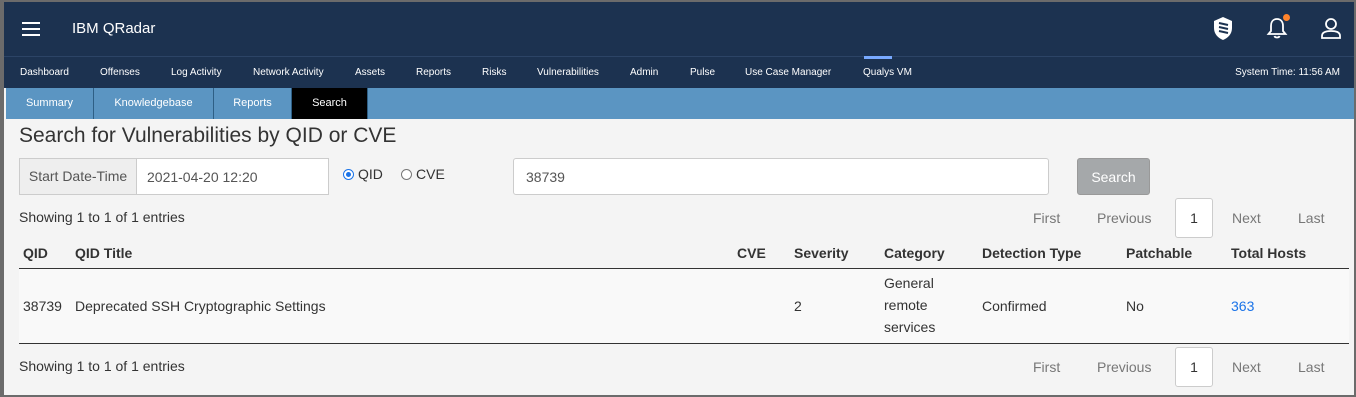  What do you see at coordinates (330, 103) in the screenshot?
I see `tab-search: Search` at bounding box center [330, 103].